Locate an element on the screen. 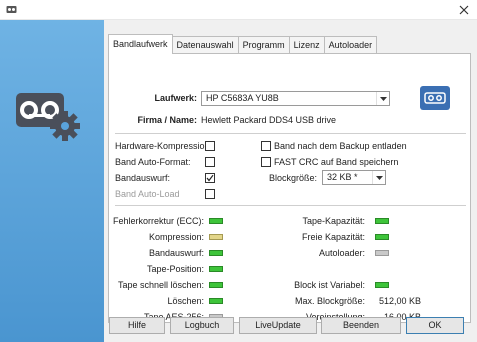  close-button is located at coordinates (464, 10).